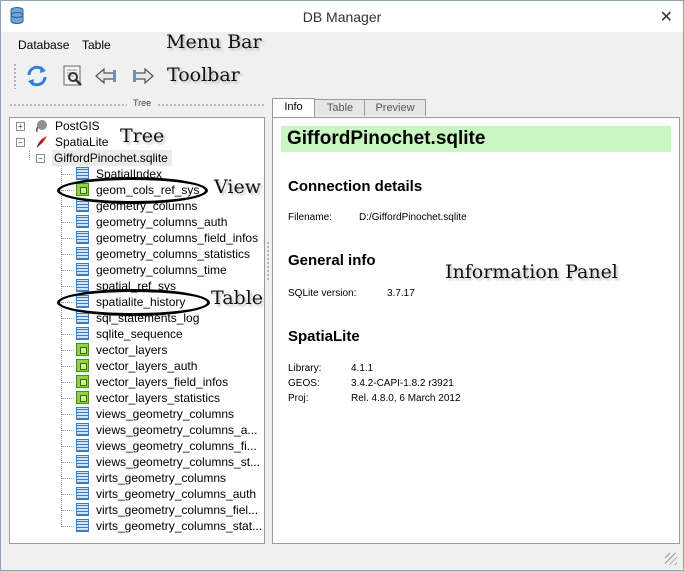 The width and height of the screenshot is (684, 571). What do you see at coordinates (322, 293) in the screenshot?
I see `sqlite-version-label: SQLite version:` at bounding box center [322, 293].